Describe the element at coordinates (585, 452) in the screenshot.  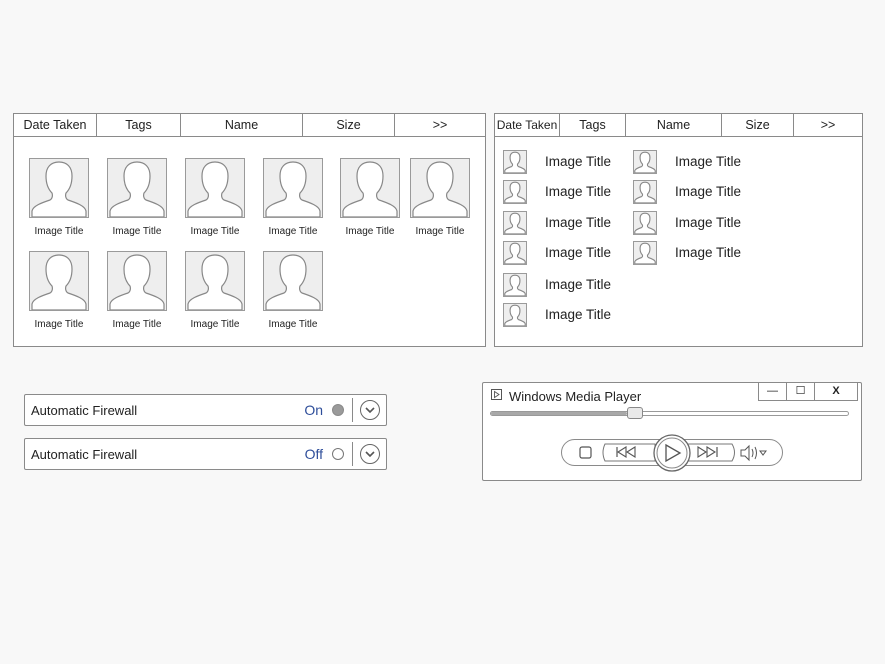
I see `stop-icon` at that location.